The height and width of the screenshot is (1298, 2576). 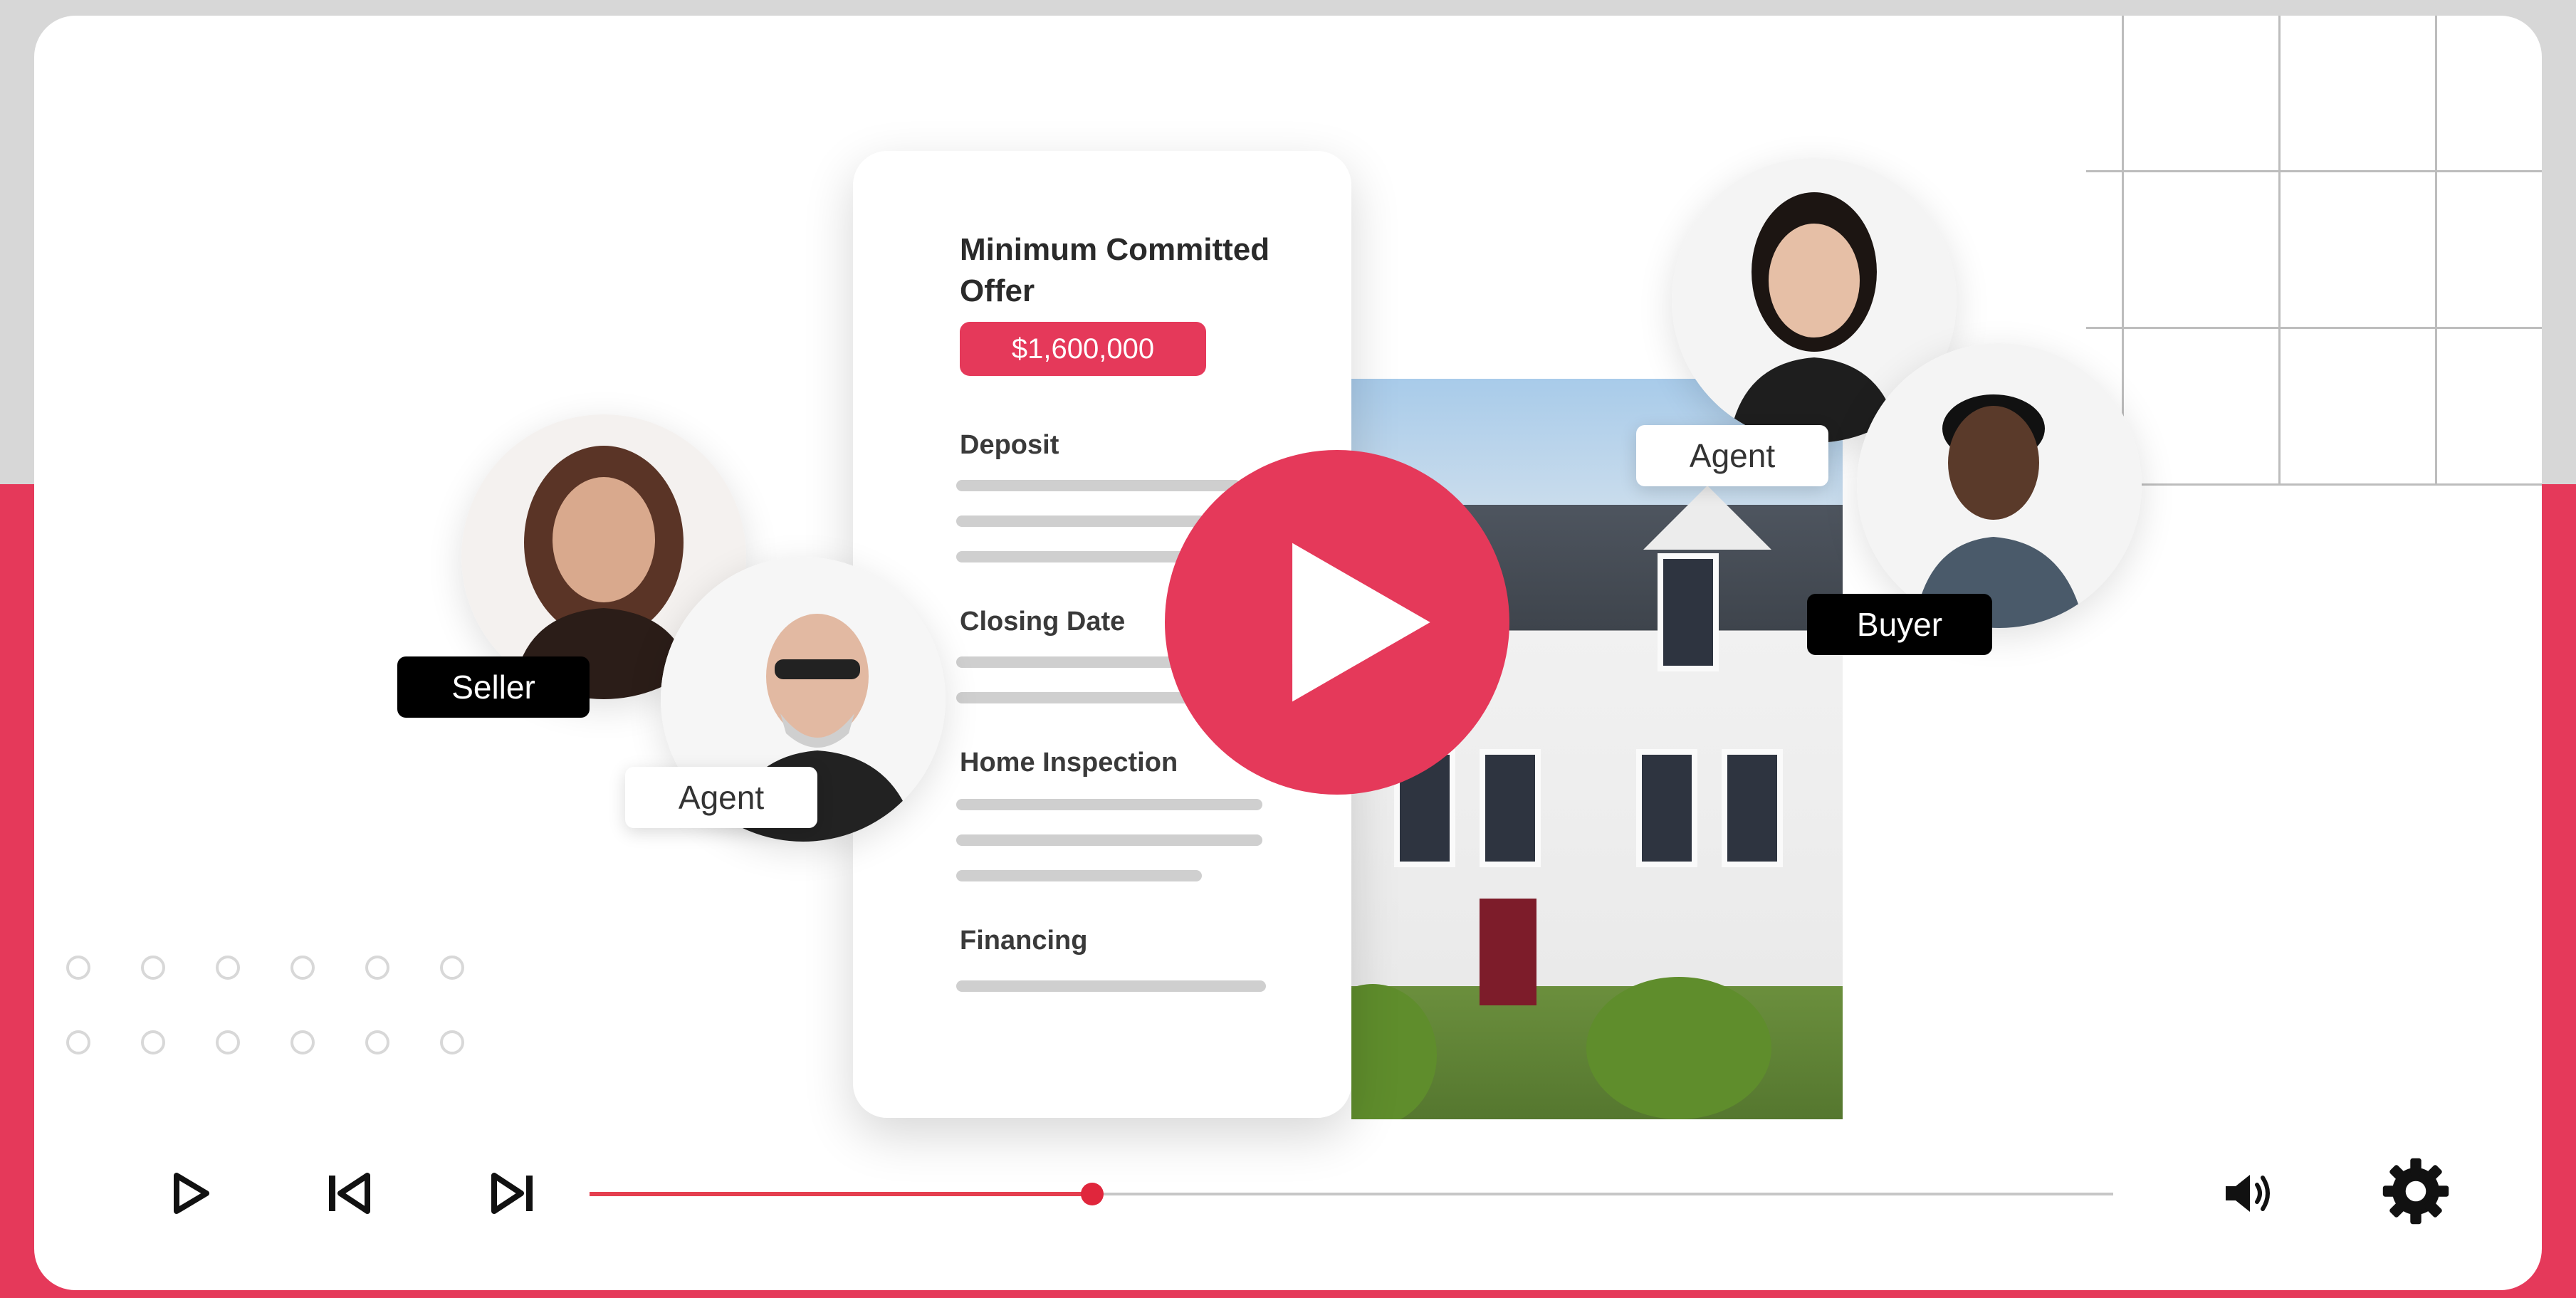 I want to click on play-icon, so click(x=191, y=1193).